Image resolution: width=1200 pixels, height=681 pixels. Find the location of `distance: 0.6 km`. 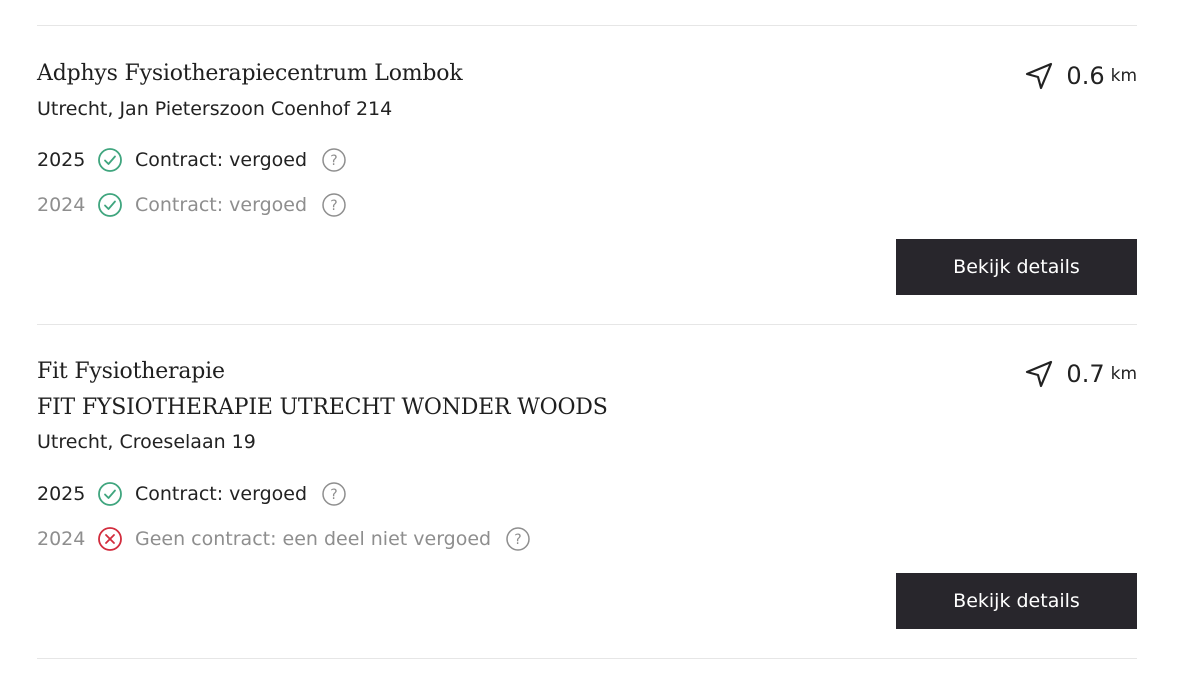

distance: 0.6 km is located at coordinates (1080, 76).